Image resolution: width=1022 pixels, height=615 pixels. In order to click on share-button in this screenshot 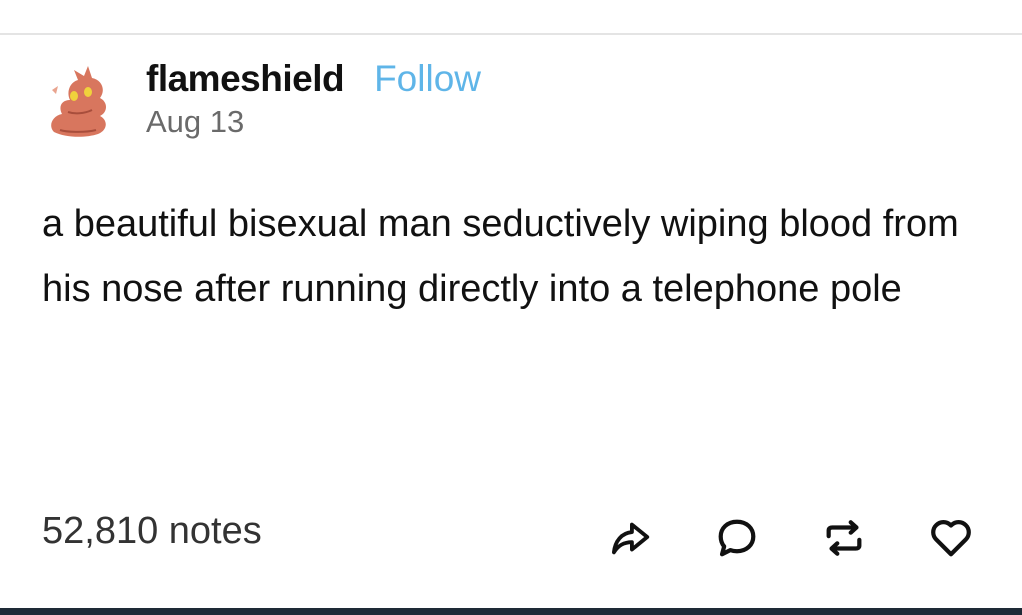, I will do `click(630, 538)`.